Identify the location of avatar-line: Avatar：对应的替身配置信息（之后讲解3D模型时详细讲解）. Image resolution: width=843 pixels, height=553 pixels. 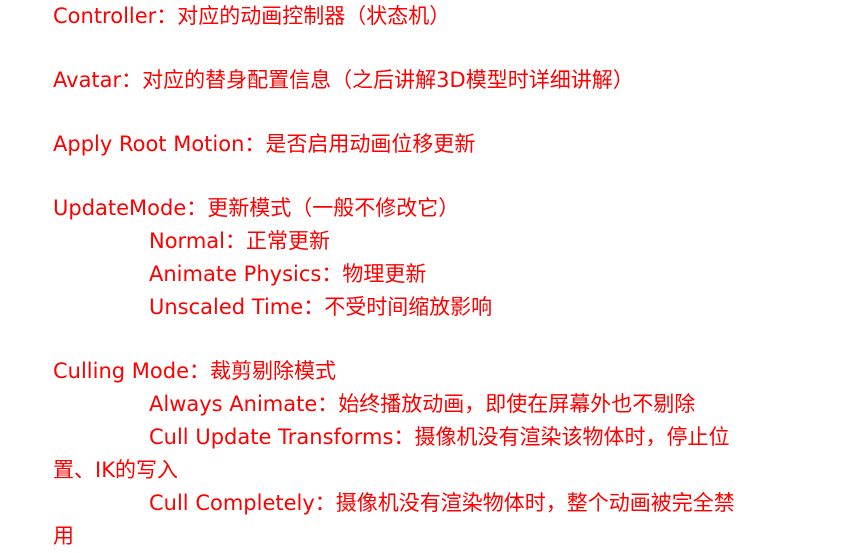
(343, 80).